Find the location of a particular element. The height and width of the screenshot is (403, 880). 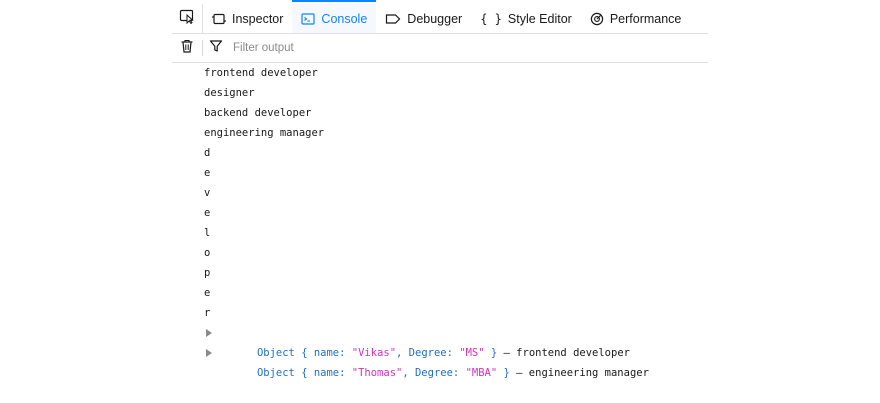

tab-debugger: Debugger is located at coordinates (423, 18).